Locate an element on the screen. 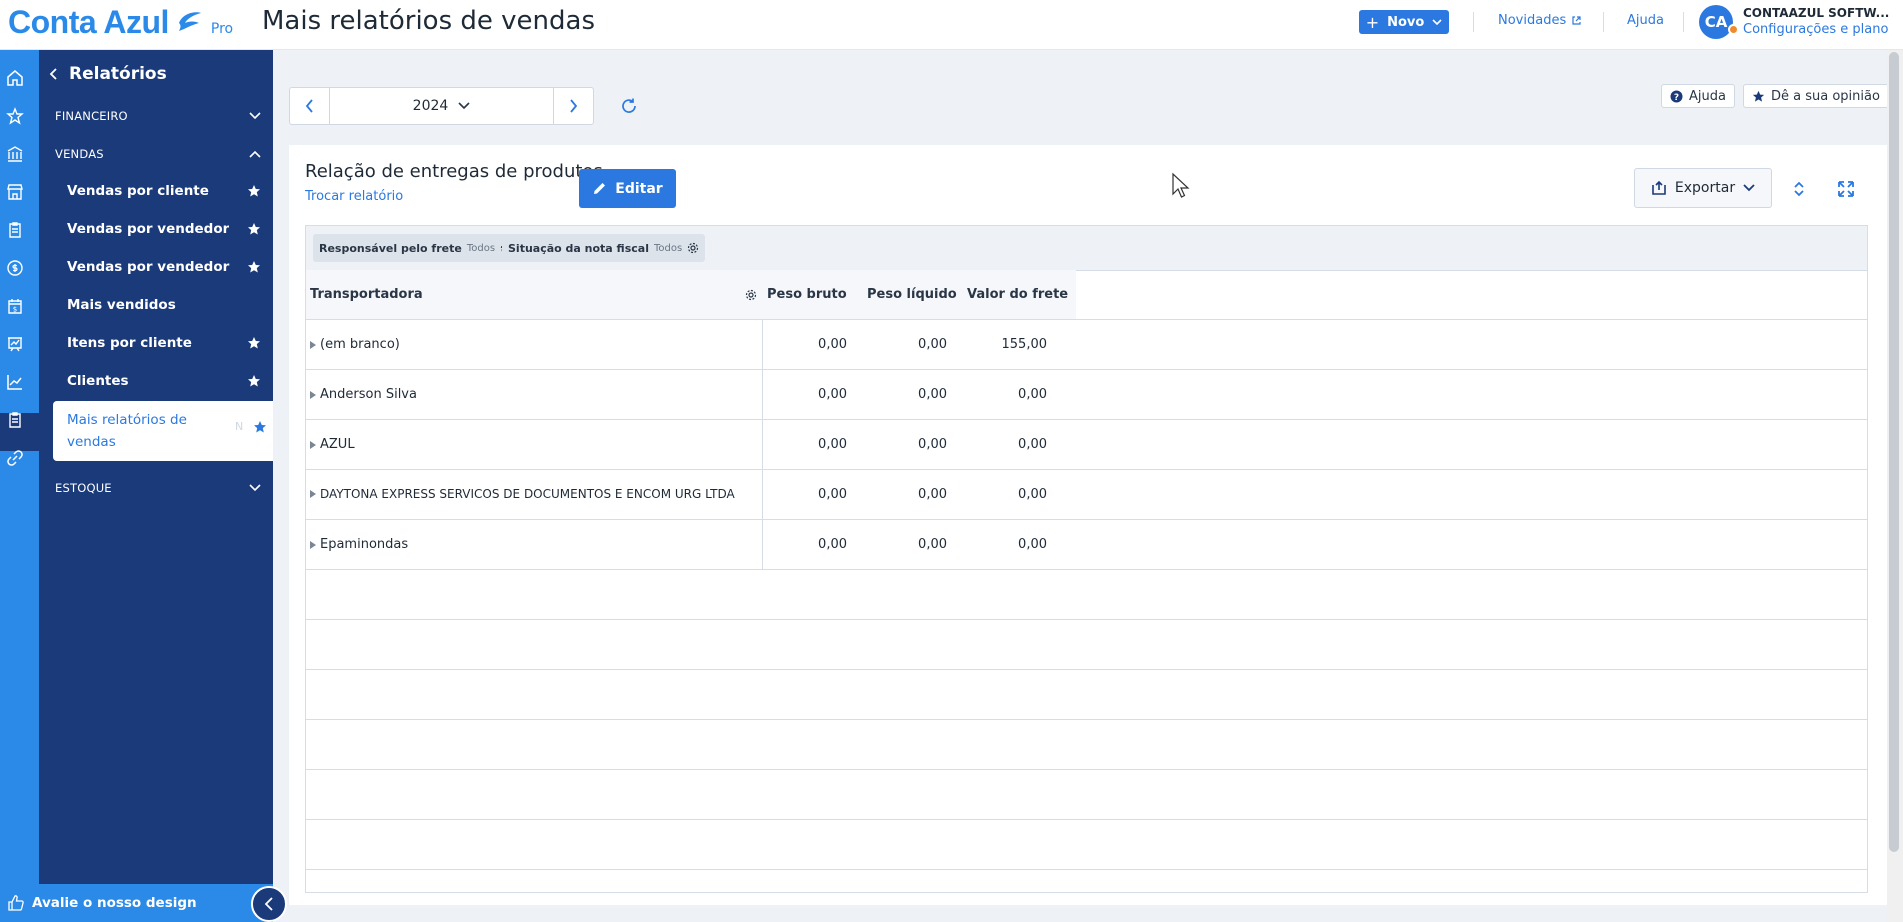 The image size is (1903, 922). chart-board-icon is located at coordinates (15, 344).